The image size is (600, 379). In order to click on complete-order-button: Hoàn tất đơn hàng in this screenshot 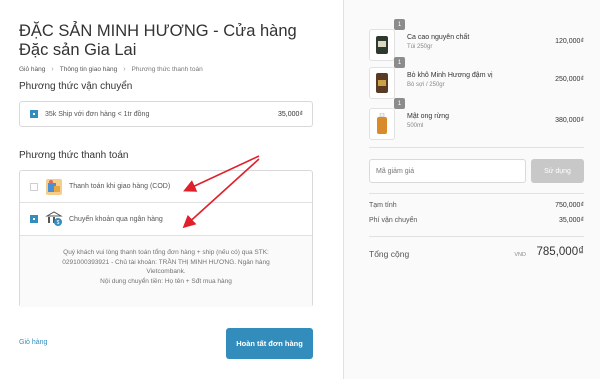, I will do `click(269, 343)`.